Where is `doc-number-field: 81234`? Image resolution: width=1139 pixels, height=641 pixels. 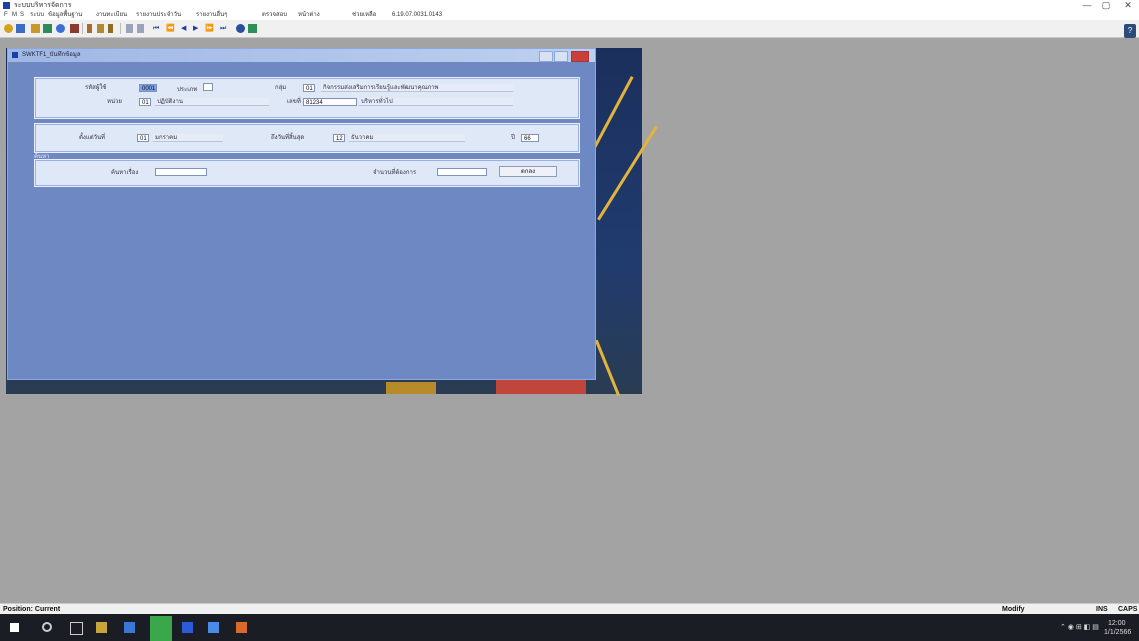
doc-number-field: 81234 is located at coordinates (330, 102).